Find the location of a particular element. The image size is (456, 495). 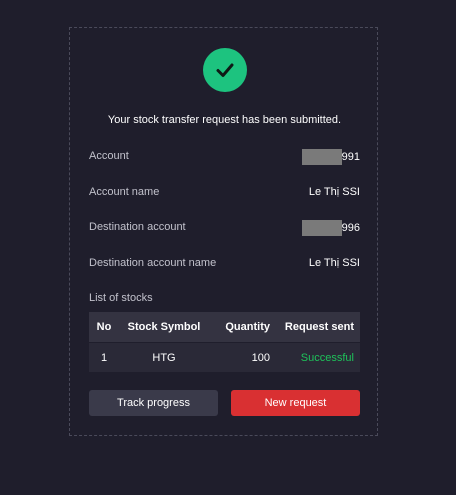

header-symbol: Stock Symbol is located at coordinates (164, 327).